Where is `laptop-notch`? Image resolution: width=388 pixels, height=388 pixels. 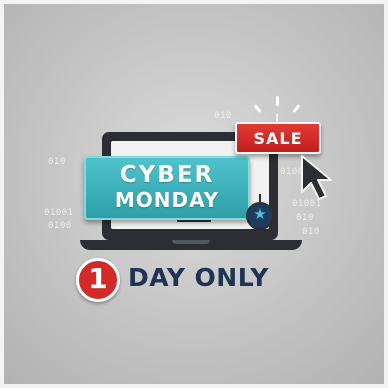 laptop-notch is located at coordinates (191, 242).